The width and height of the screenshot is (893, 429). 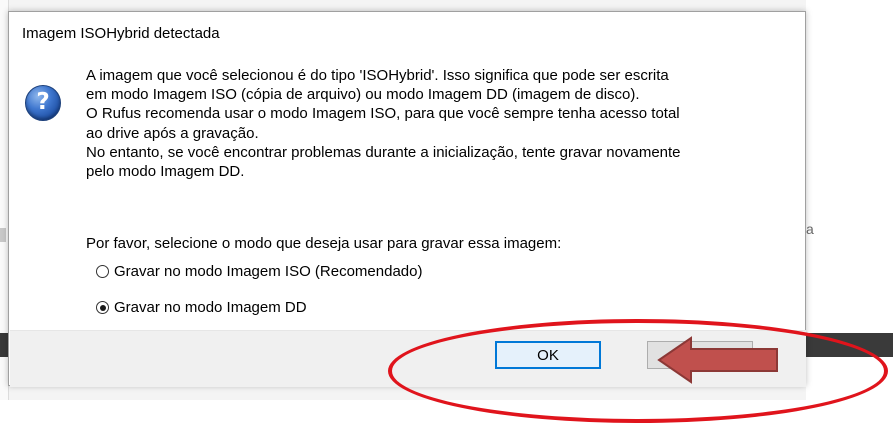 I want to click on question-icon: ?, so click(x=43, y=103).